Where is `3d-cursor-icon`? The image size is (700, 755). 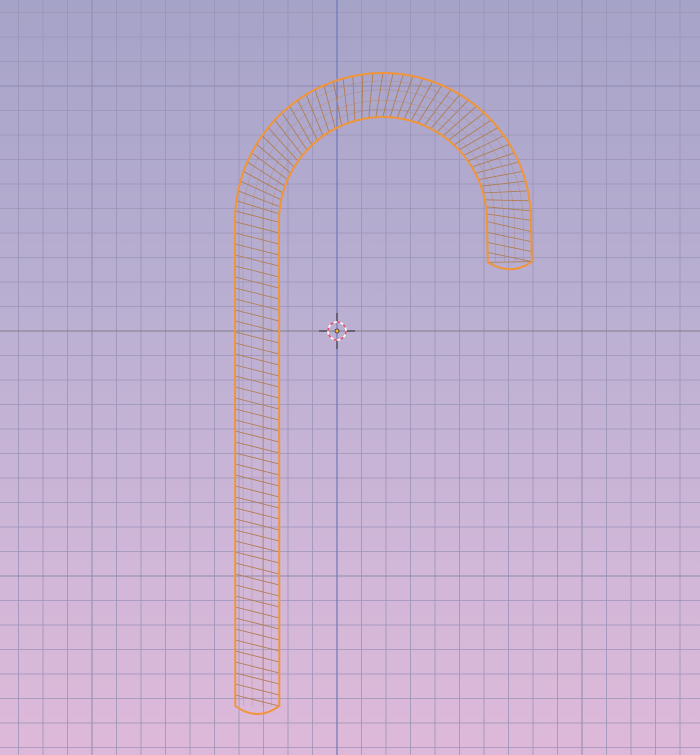
3d-cursor-icon is located at coordinates (337, 331).